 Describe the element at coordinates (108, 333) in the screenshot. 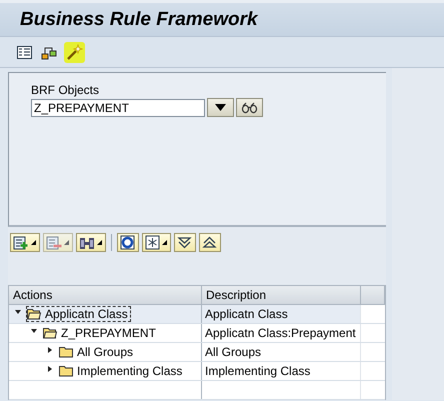

I see `tree-node-label: Z_PREPAYMENT` at that location.